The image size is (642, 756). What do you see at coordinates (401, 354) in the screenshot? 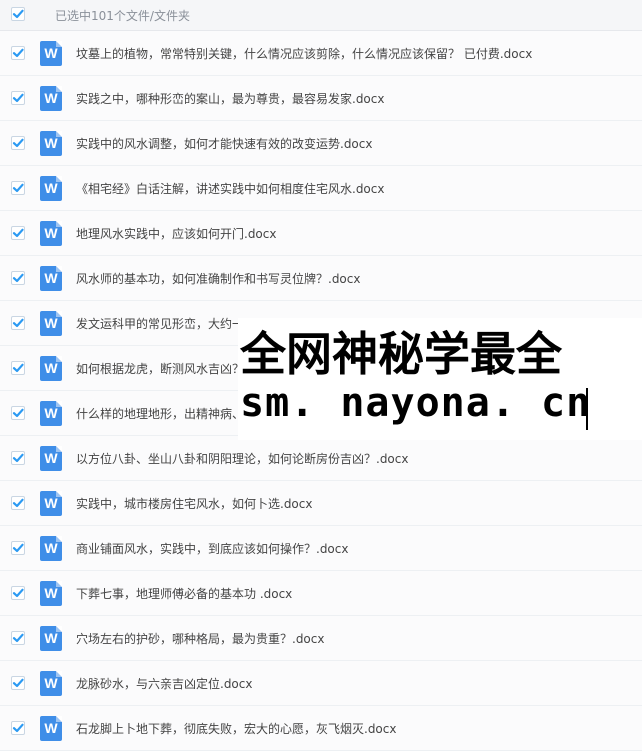
I see `watermark-text: 全网神秘学最全` at bounding box center [401, 354].